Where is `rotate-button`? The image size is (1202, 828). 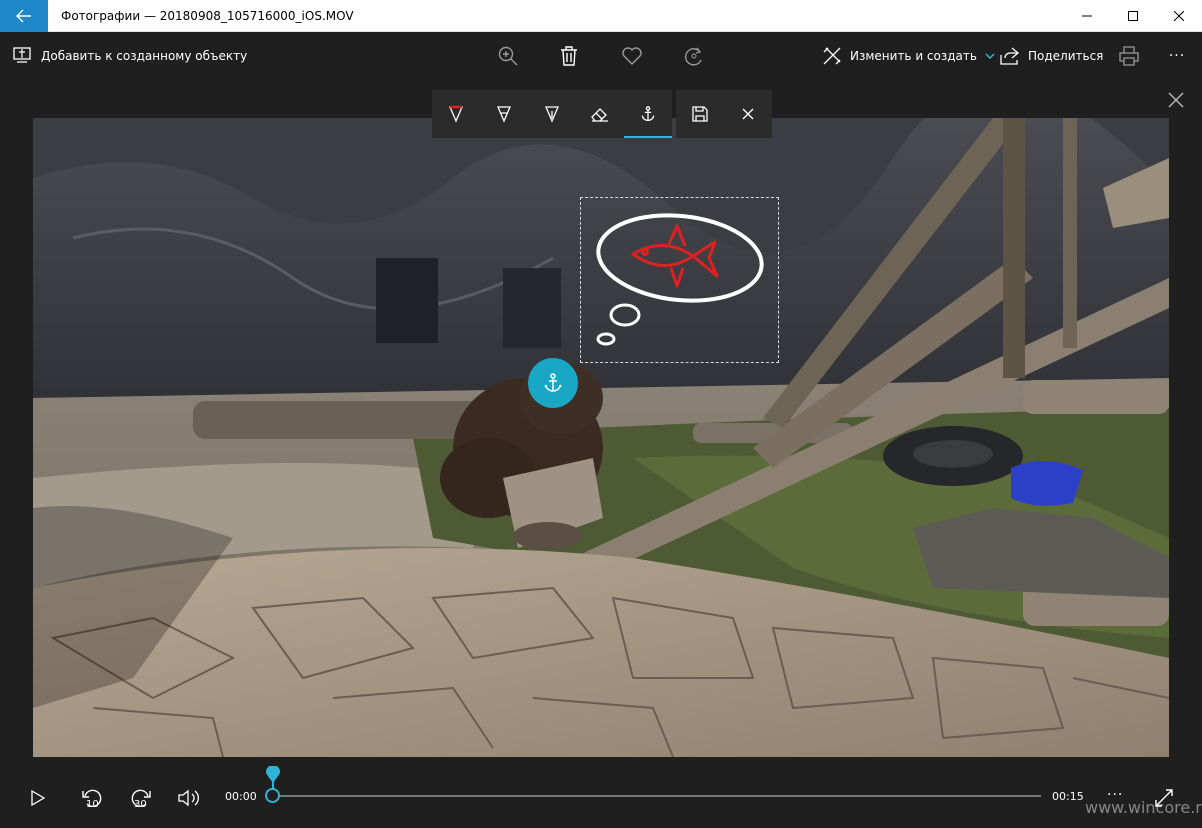 rotate-button is located at coordinates (694, 56).